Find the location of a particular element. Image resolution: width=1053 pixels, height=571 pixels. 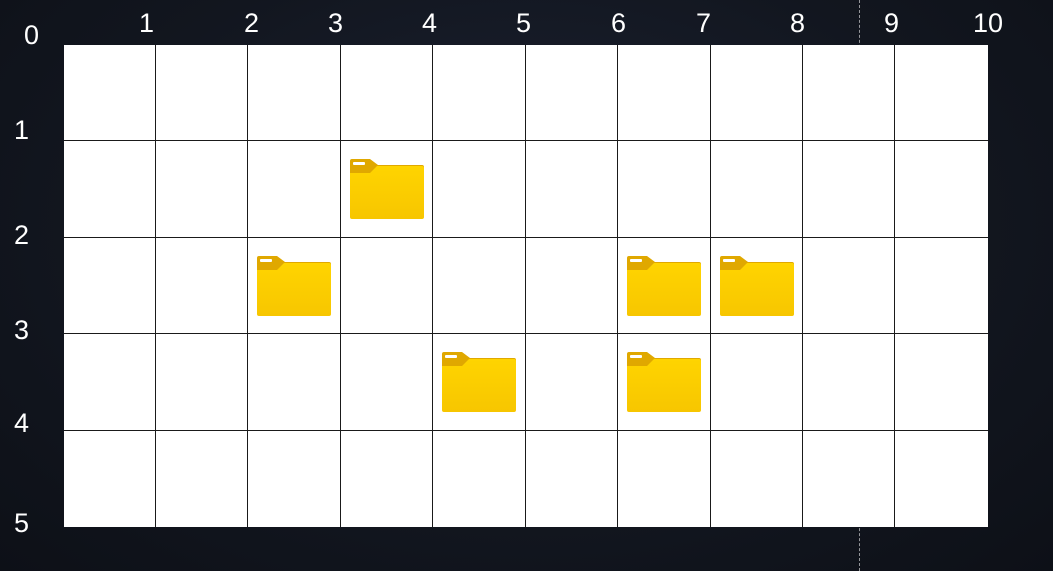

col-label-7: 7 is located at coordinates (704, 23).